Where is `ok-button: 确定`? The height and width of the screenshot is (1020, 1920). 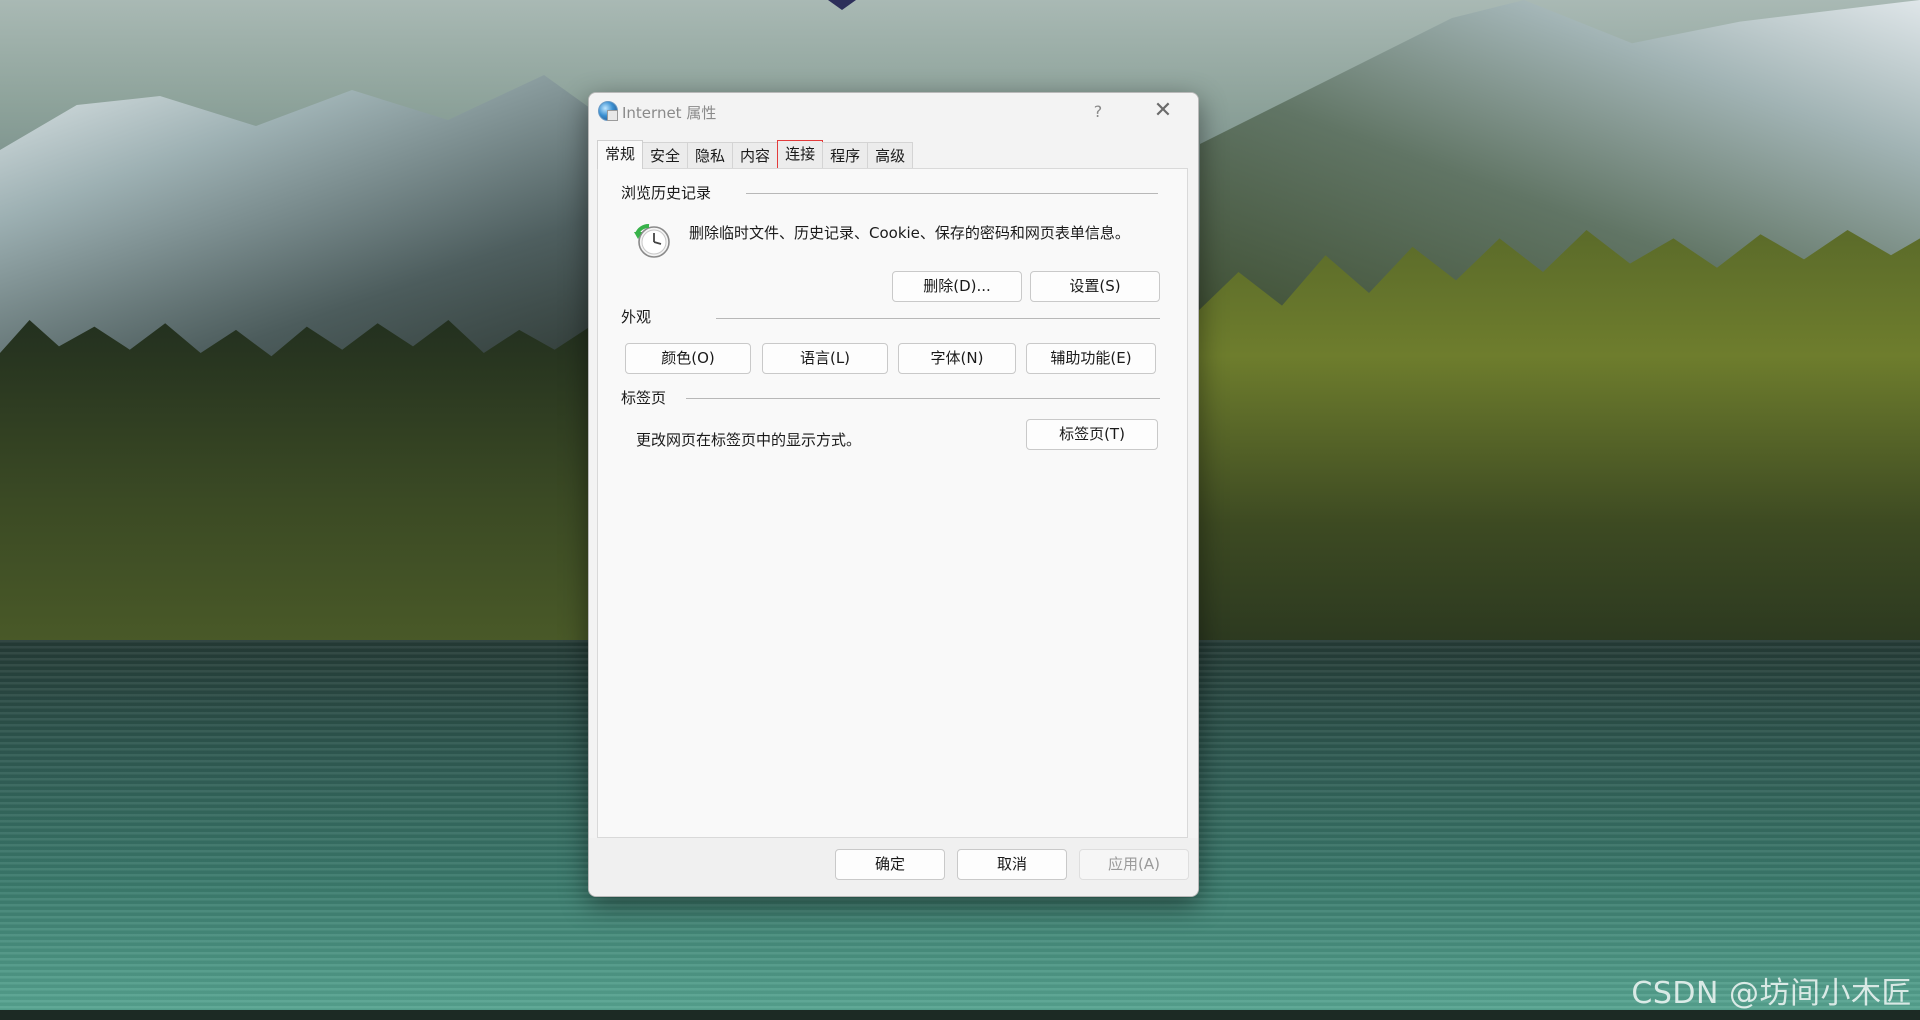
ok-button: 确定 is located at coordinates (890, 864).